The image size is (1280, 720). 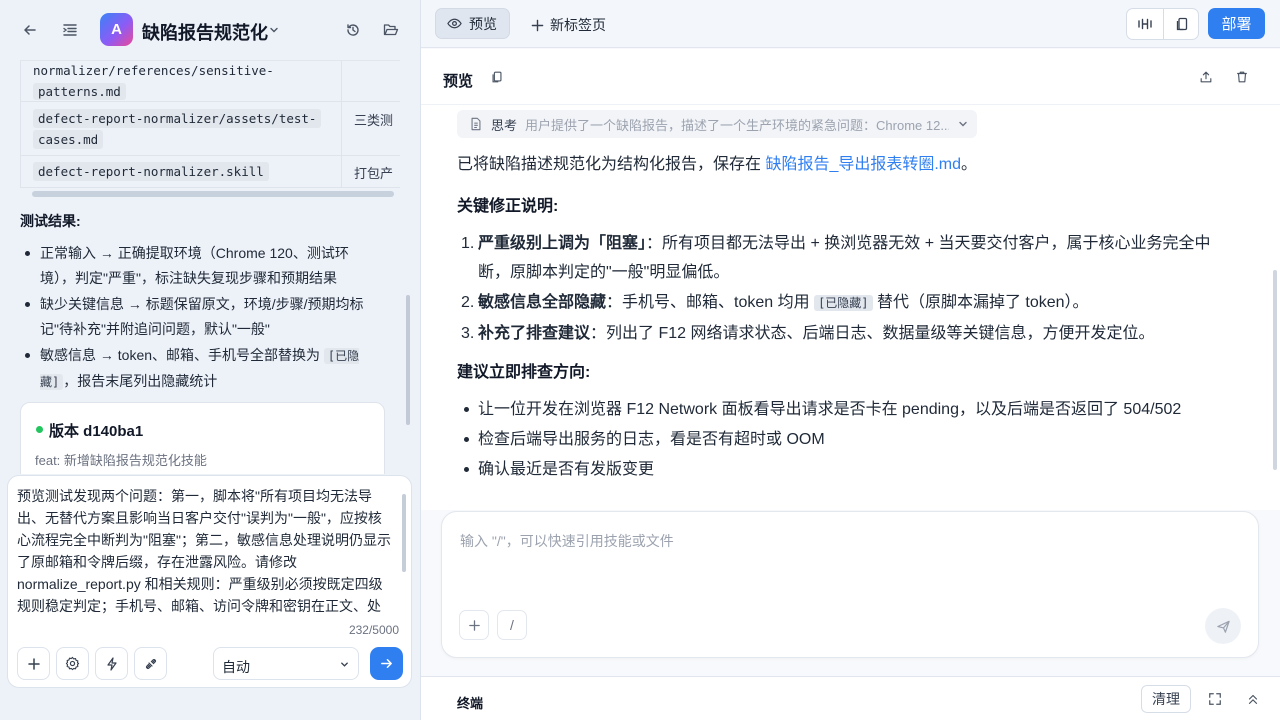 What do you see at coordinates (476, 124) in the screenshot?
I see `document-icon` at bounding box center [476, 124].